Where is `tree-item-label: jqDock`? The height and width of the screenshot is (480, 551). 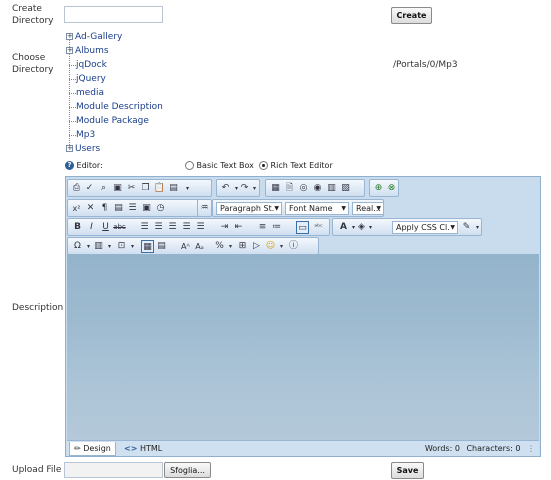 tree-item-label: jqDock is located at coordinates (91, 65).